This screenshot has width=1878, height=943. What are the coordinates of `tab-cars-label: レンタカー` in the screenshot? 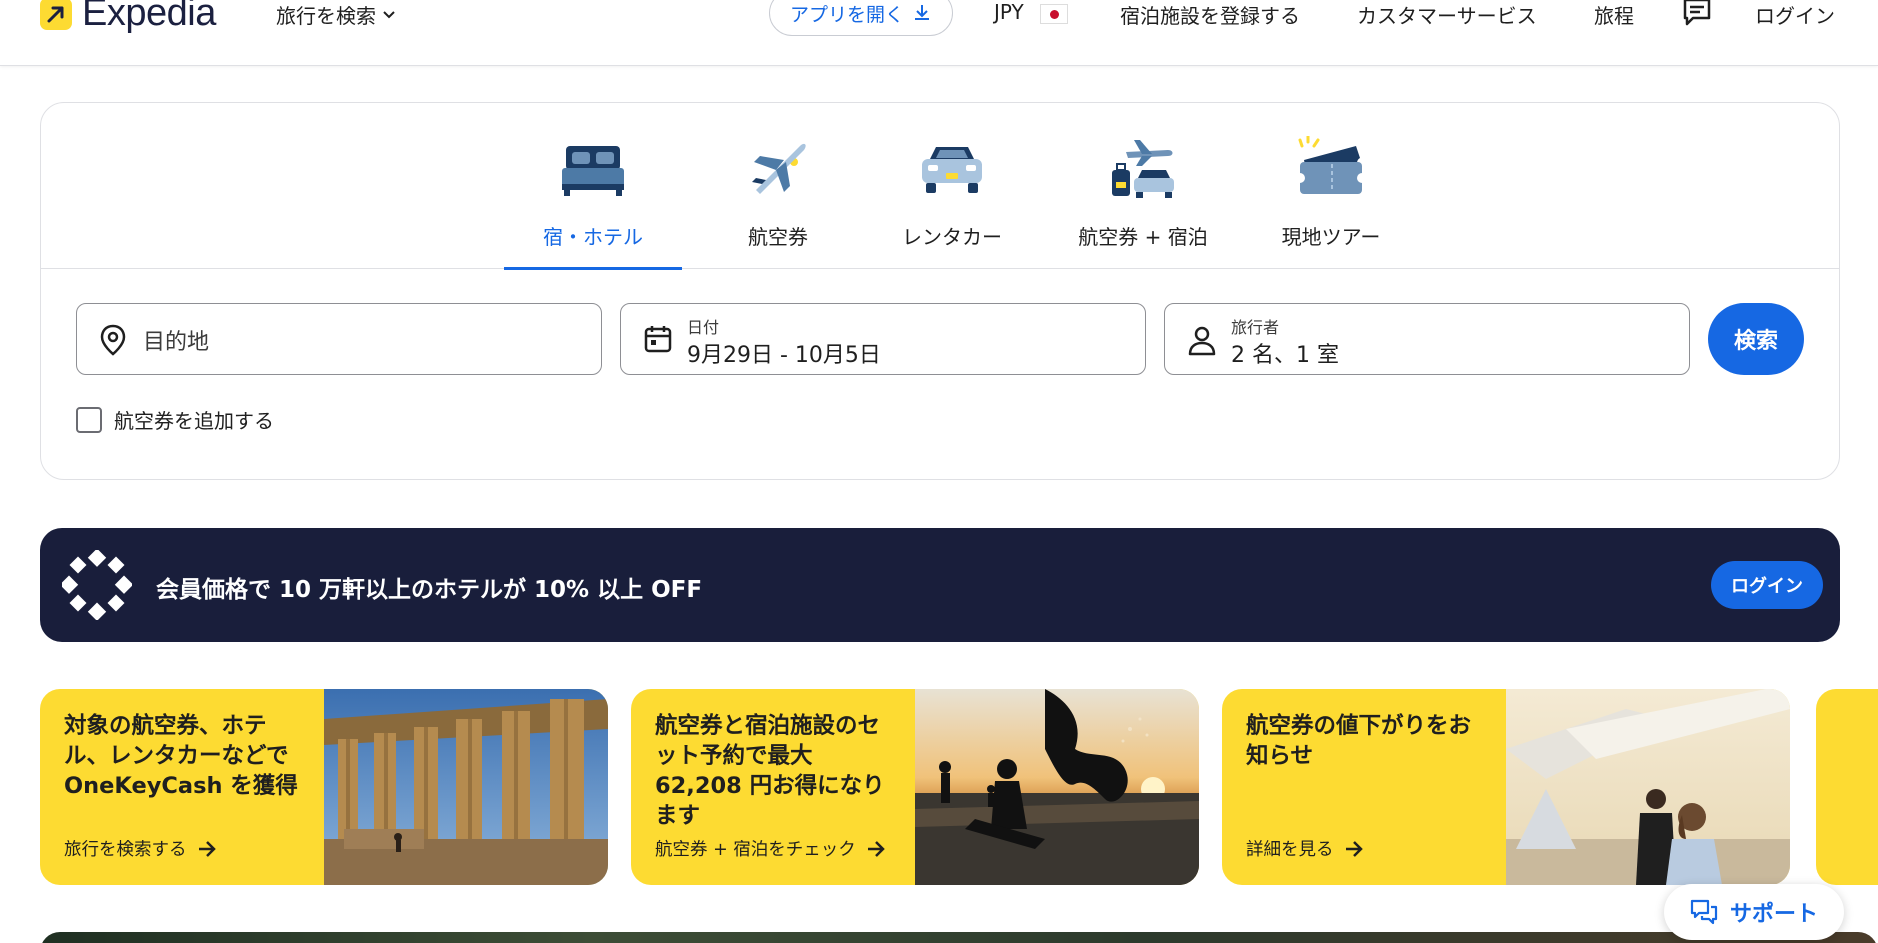 It's located at (952, 237).